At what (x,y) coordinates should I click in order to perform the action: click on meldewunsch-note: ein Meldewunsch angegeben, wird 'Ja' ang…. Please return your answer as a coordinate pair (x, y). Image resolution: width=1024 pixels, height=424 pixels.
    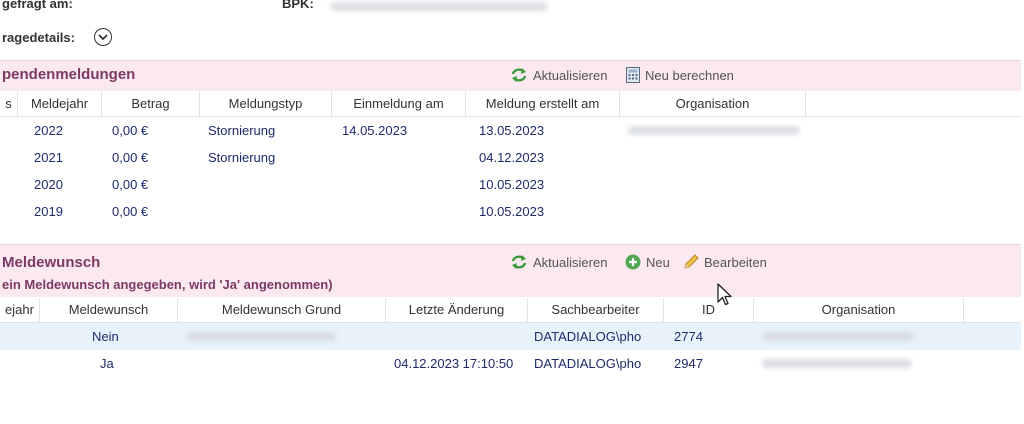
    Looking at the image, I should click on (167, 284).